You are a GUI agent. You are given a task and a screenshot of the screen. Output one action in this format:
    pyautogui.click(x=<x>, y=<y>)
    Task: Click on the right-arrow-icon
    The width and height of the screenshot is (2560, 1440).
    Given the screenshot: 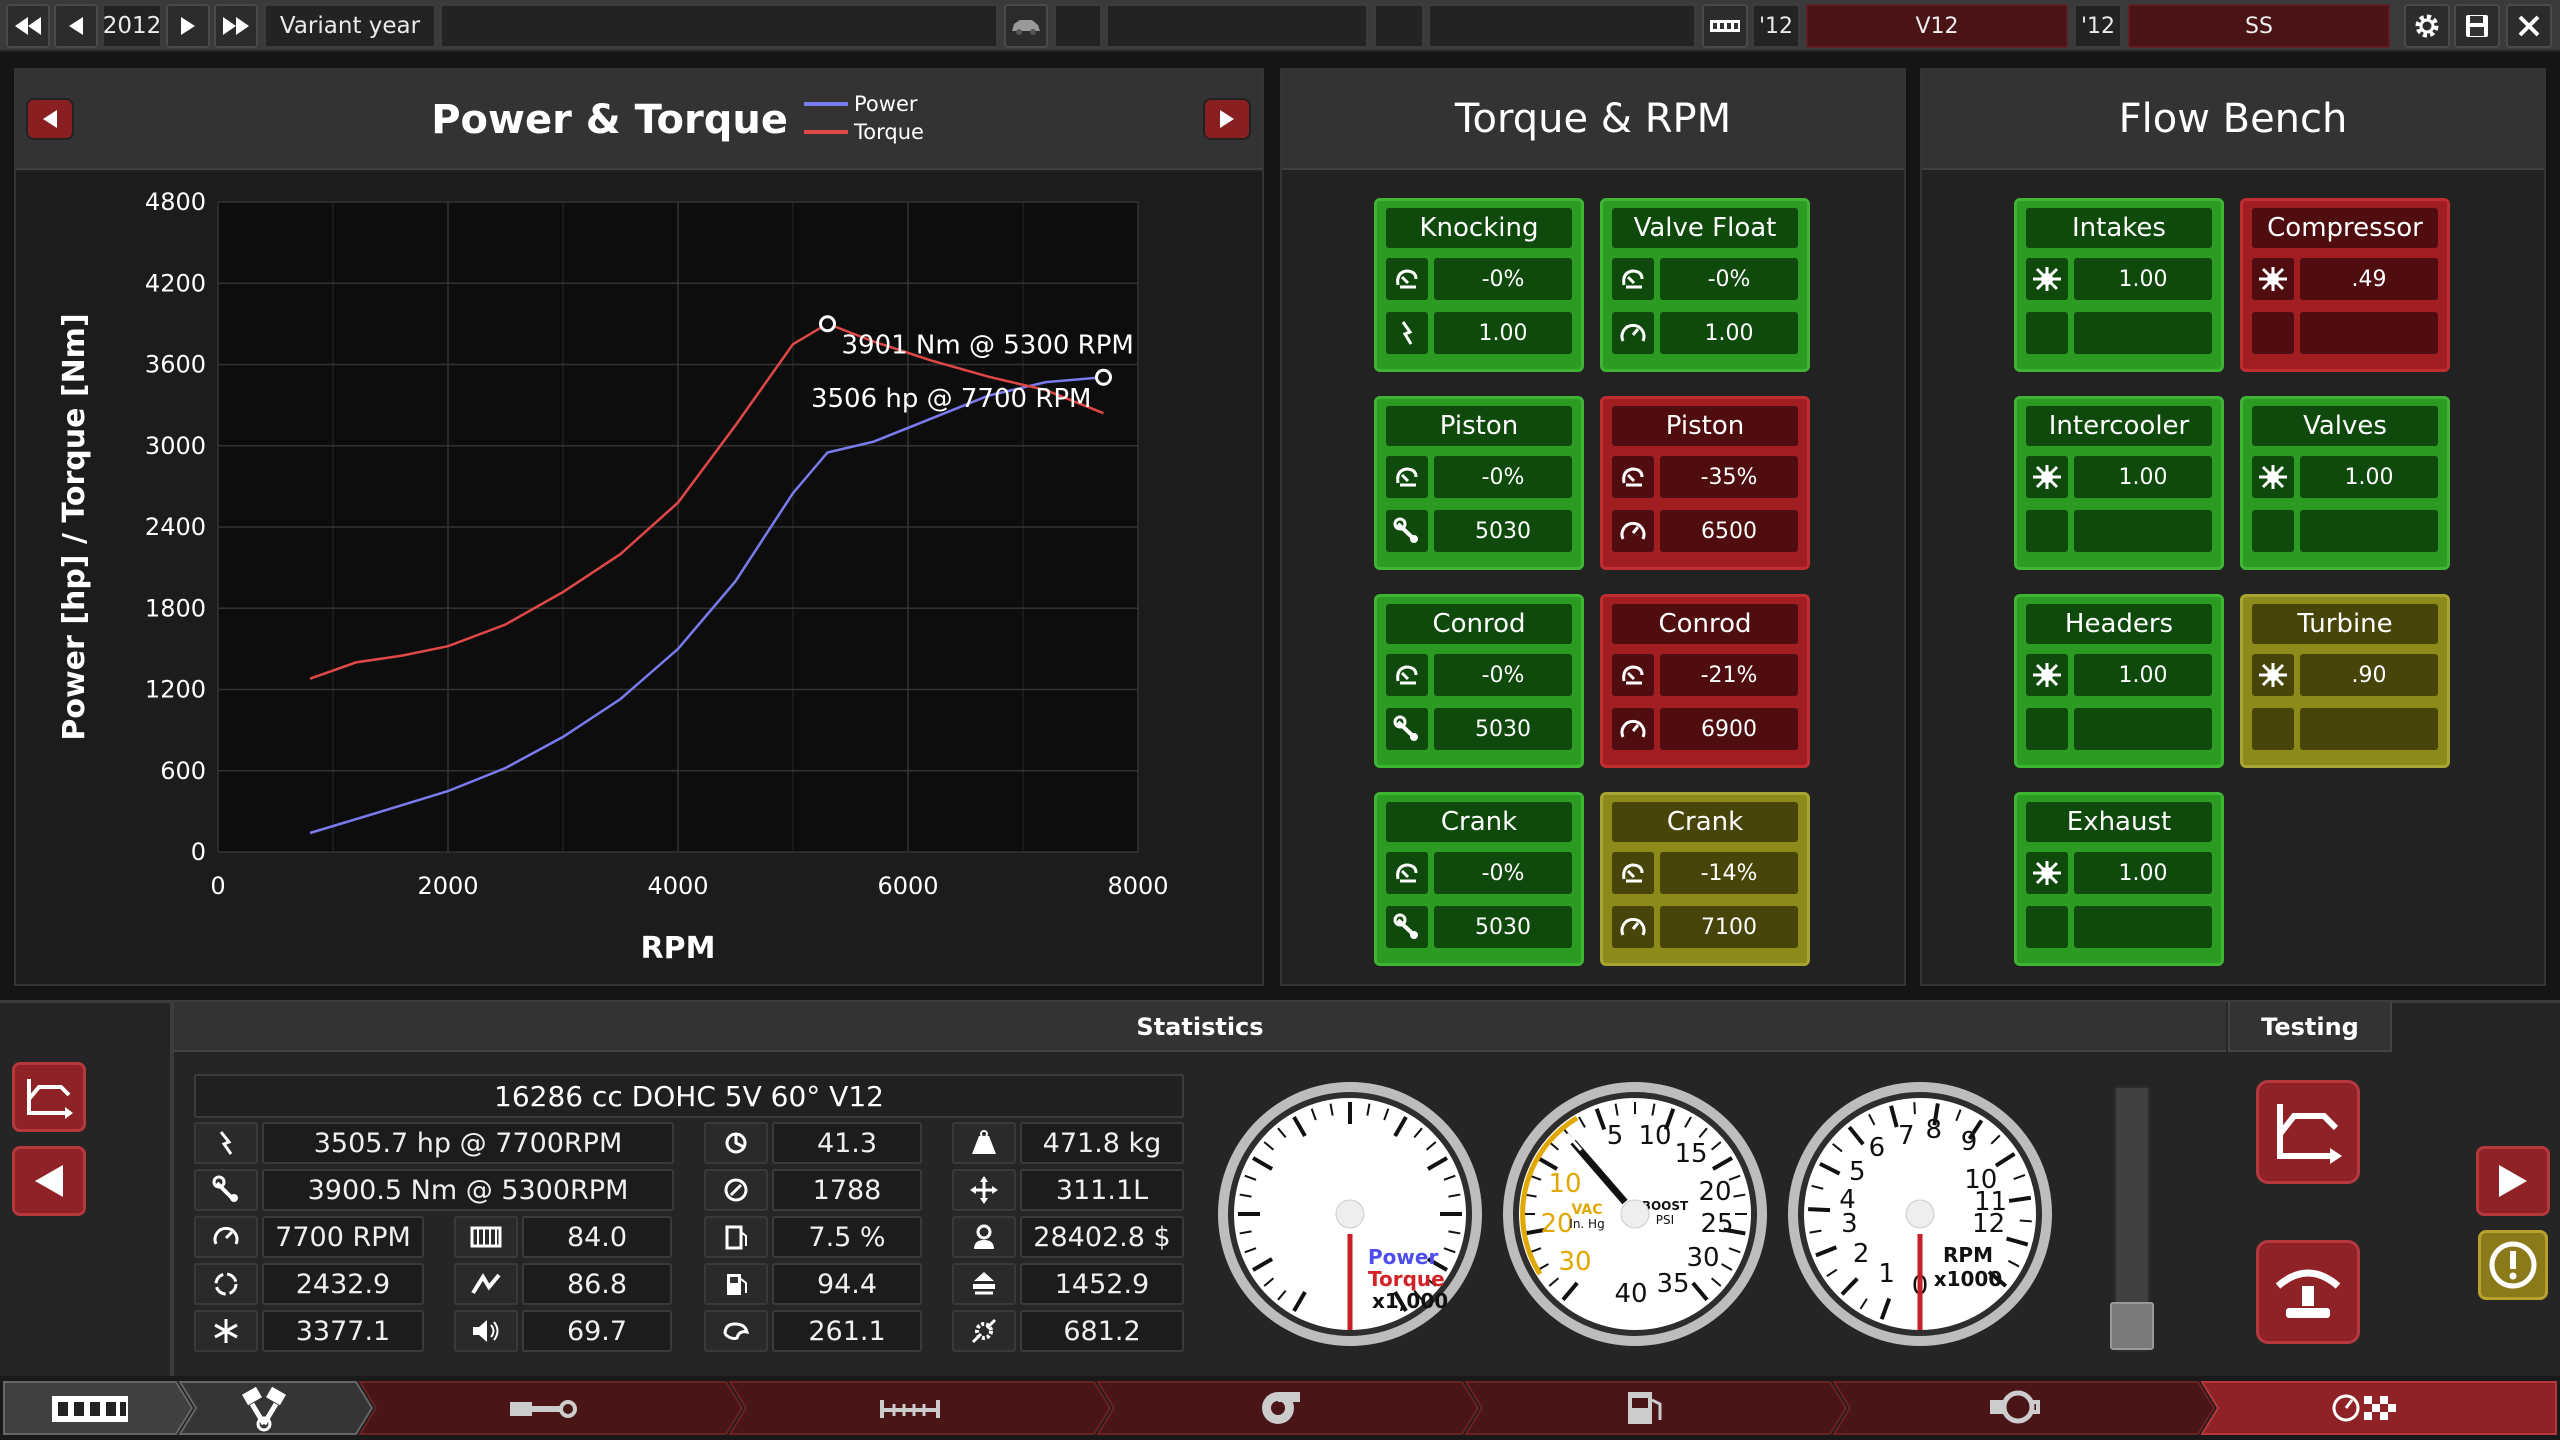 What is the action you would take?
    pyautogui.click(x=188, y=26)
    